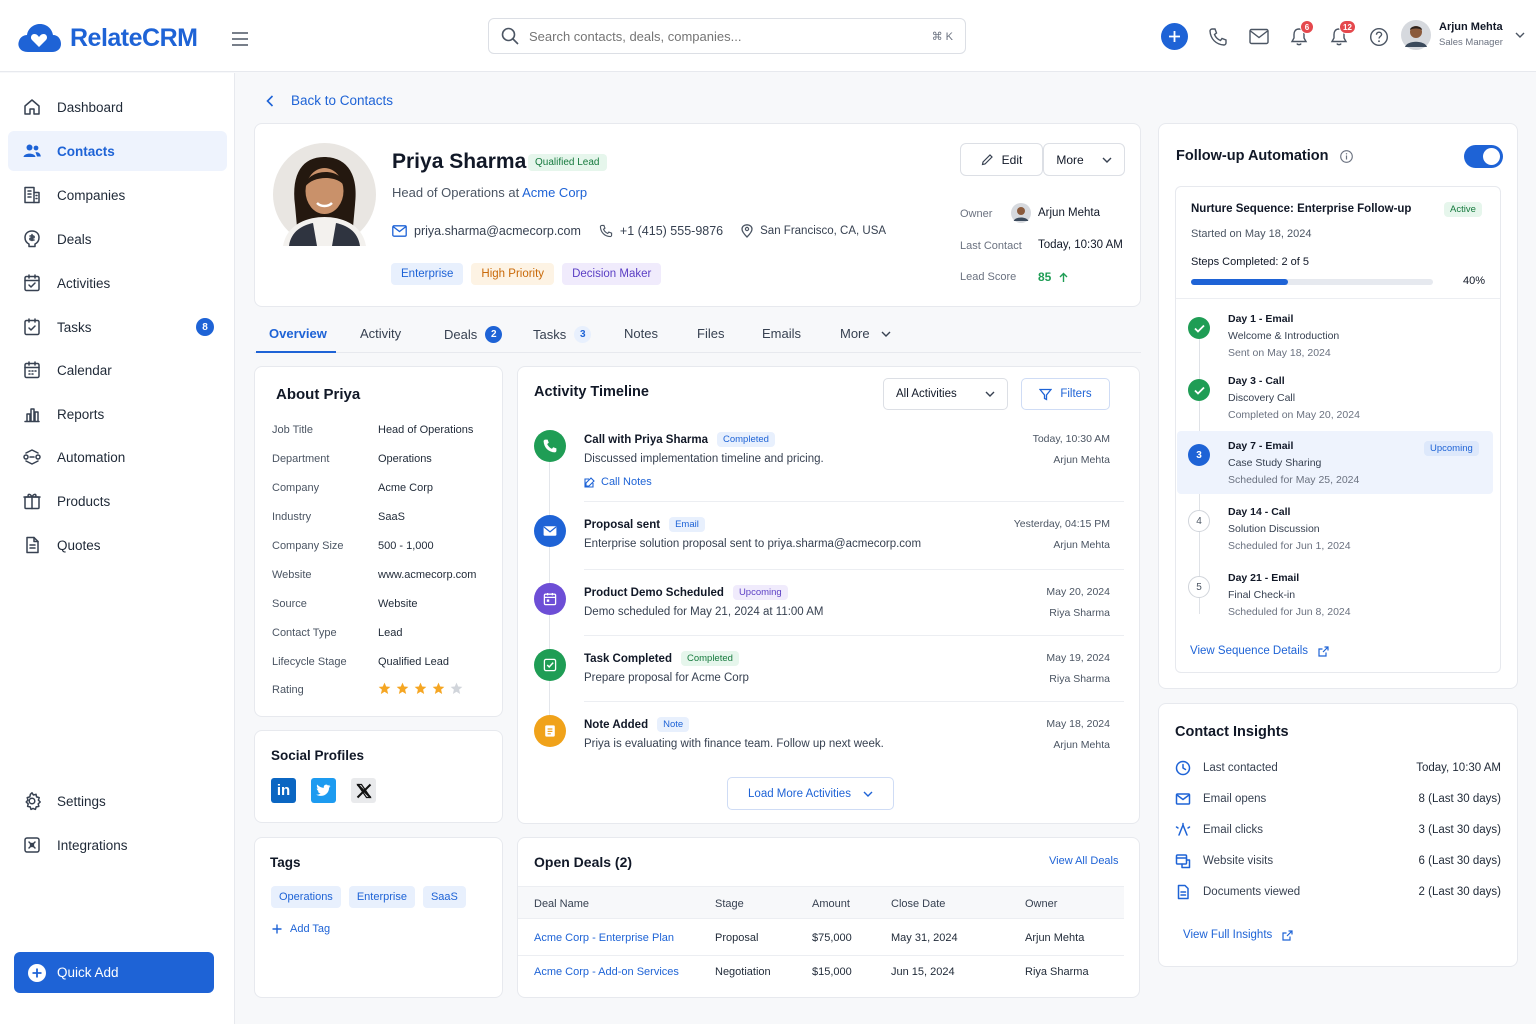 Image resolution: width=1536 pixels, height=1024 pixels. I want to click on automation-title: Follow-up Automation, so click(1252, 156).